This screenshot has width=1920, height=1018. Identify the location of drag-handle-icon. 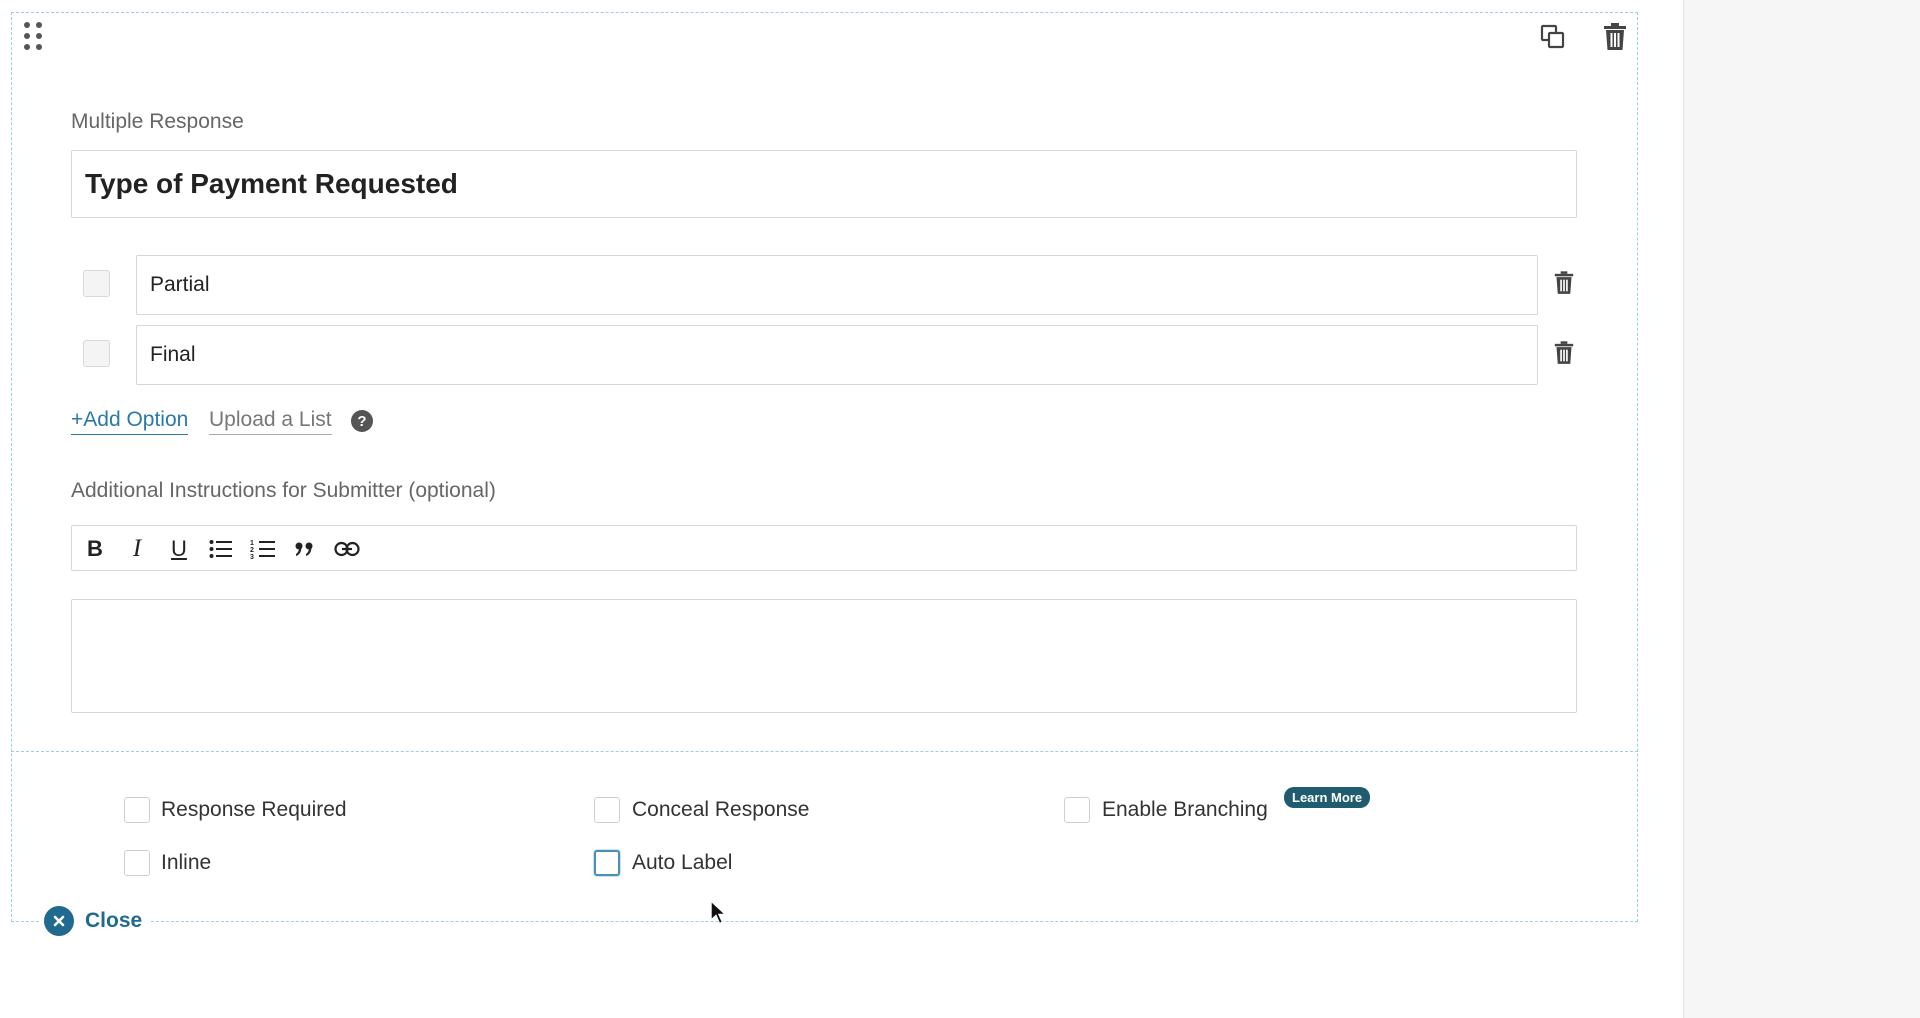
(33, 38).